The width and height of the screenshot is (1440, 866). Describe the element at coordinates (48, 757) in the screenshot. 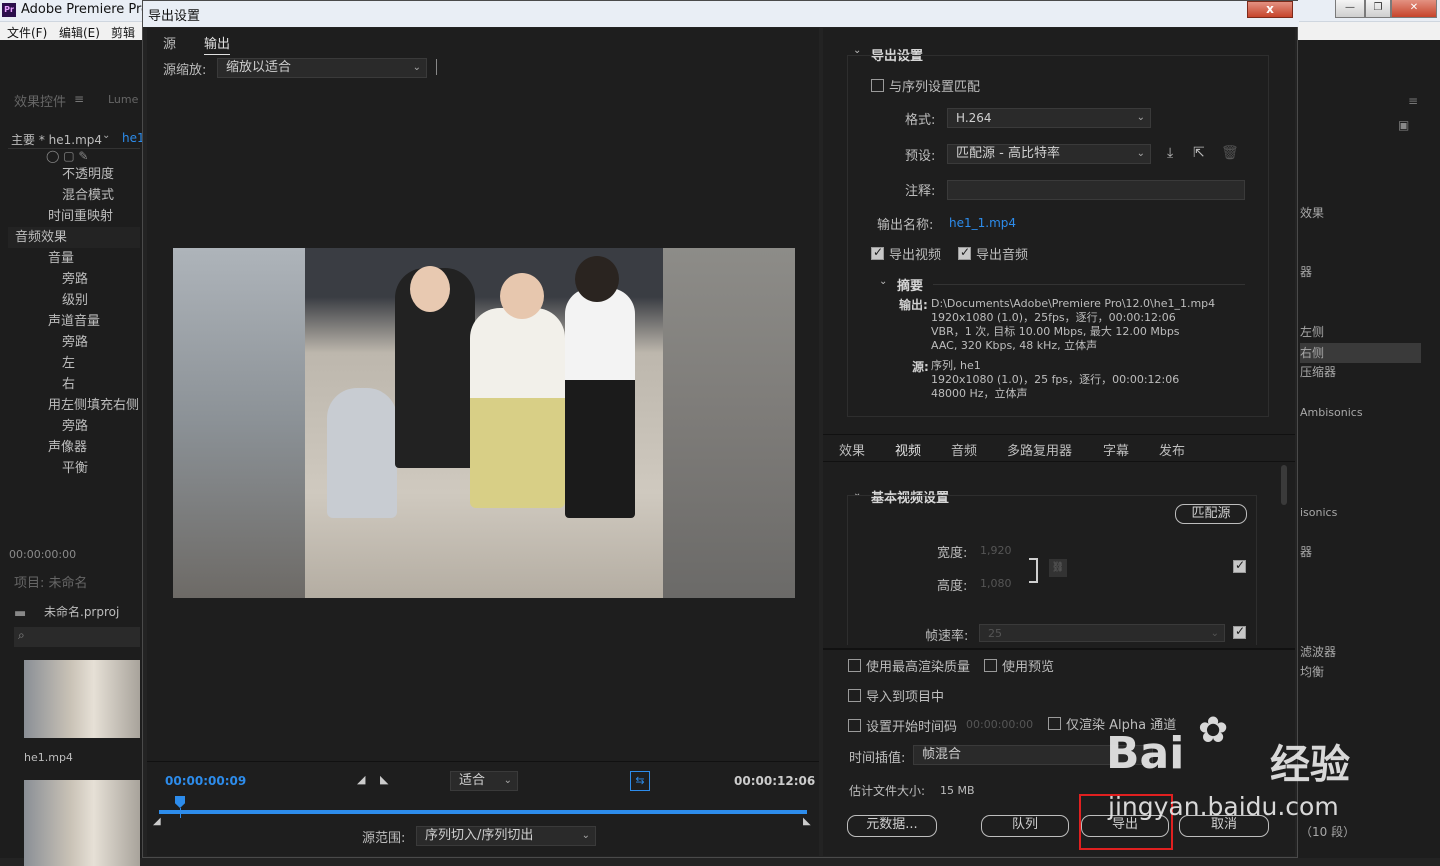

I see `media-name: he1.mp4` at that location.